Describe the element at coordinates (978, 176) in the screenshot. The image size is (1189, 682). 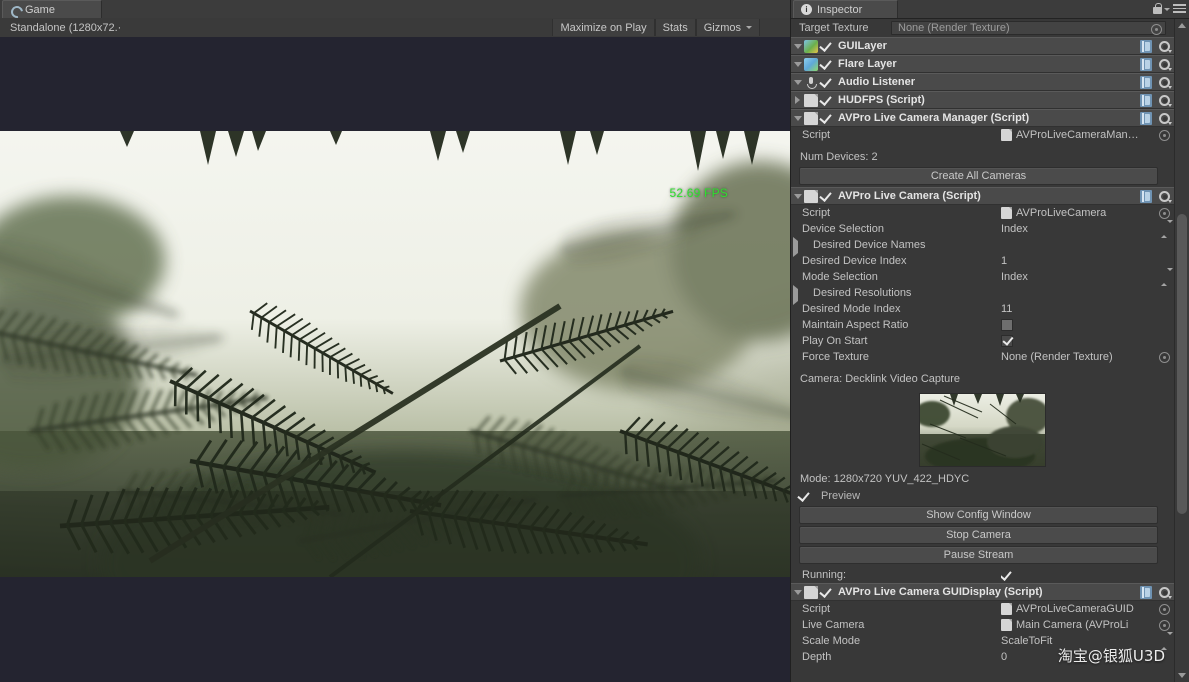
I see `create-all-cameras-button: Create All Cameras` at that location.